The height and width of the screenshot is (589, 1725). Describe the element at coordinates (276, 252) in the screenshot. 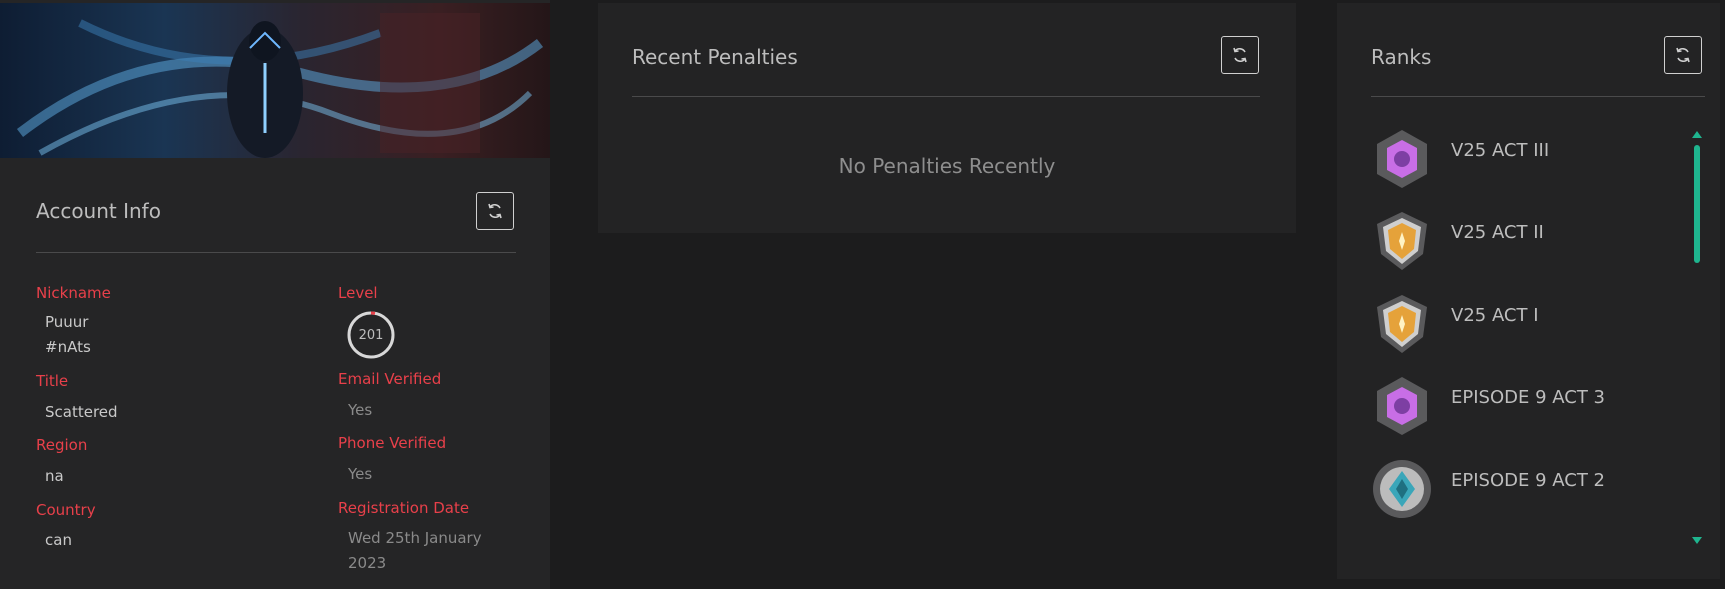

I see `account-divider` at that location.